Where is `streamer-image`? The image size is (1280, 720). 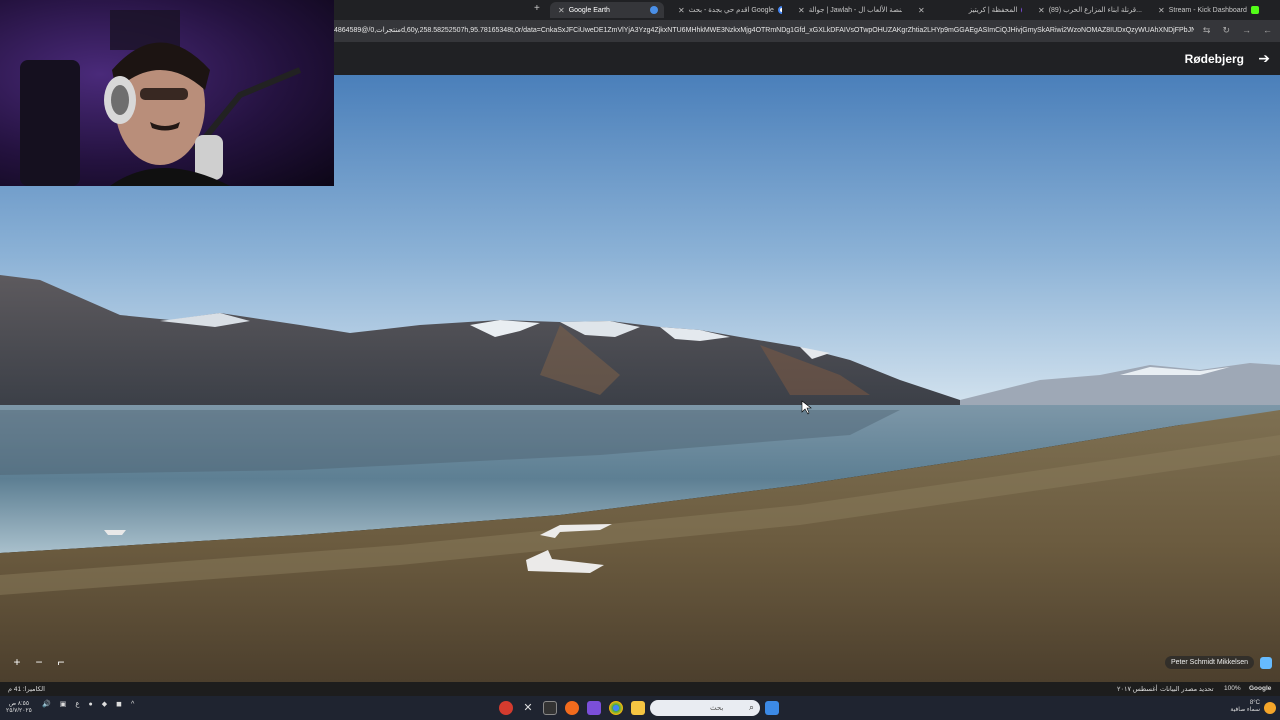
streamer-image is located at coordinates (161, 98).